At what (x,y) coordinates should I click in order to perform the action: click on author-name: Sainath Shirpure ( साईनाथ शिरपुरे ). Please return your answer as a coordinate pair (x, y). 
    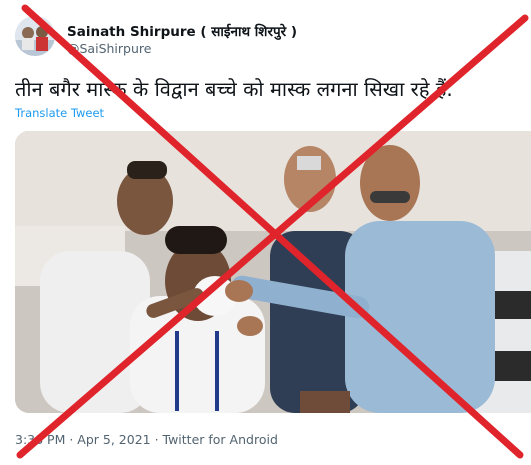
    Looking at the image, I should click on (182, 31).